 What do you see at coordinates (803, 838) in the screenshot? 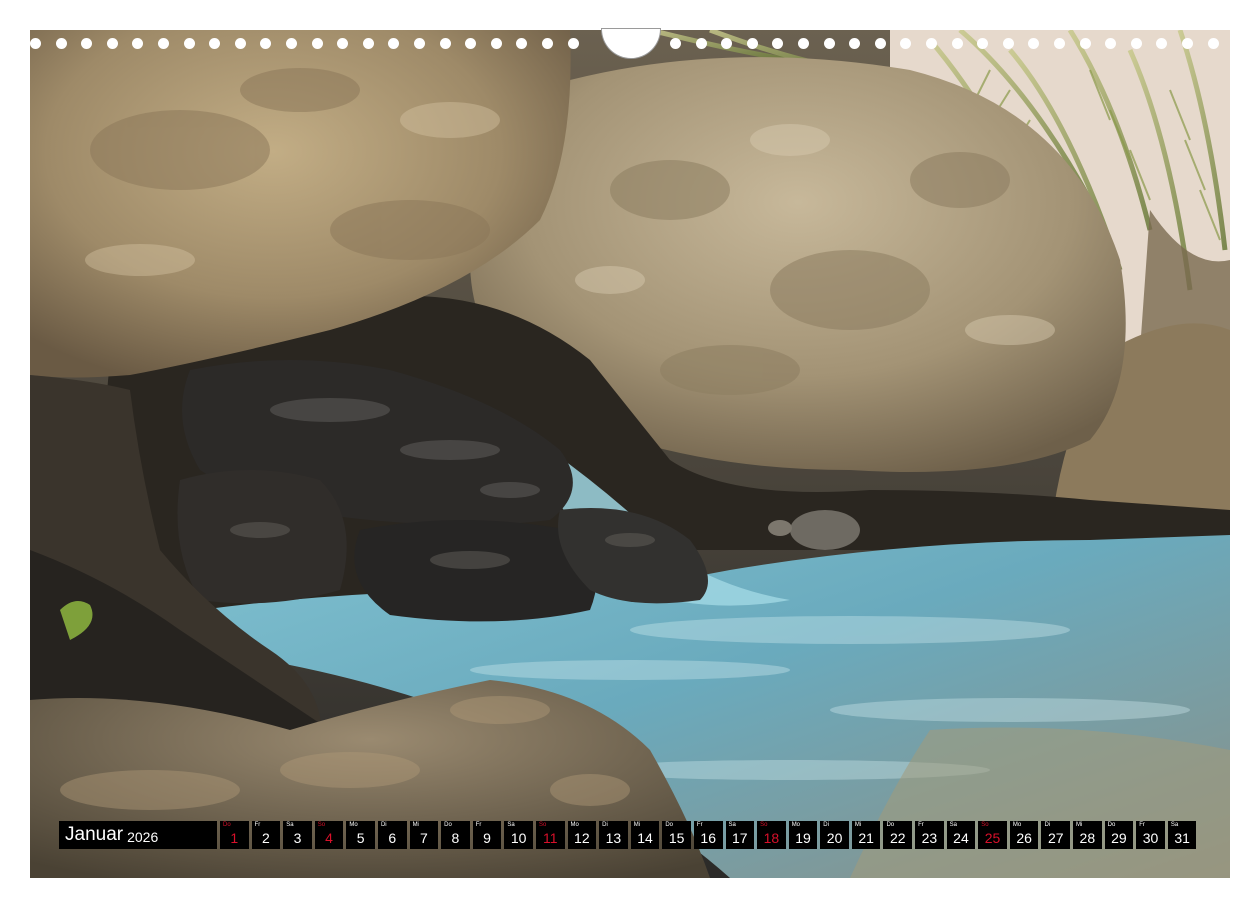
I see `day-number: 19` at bounding box center [803, 838].